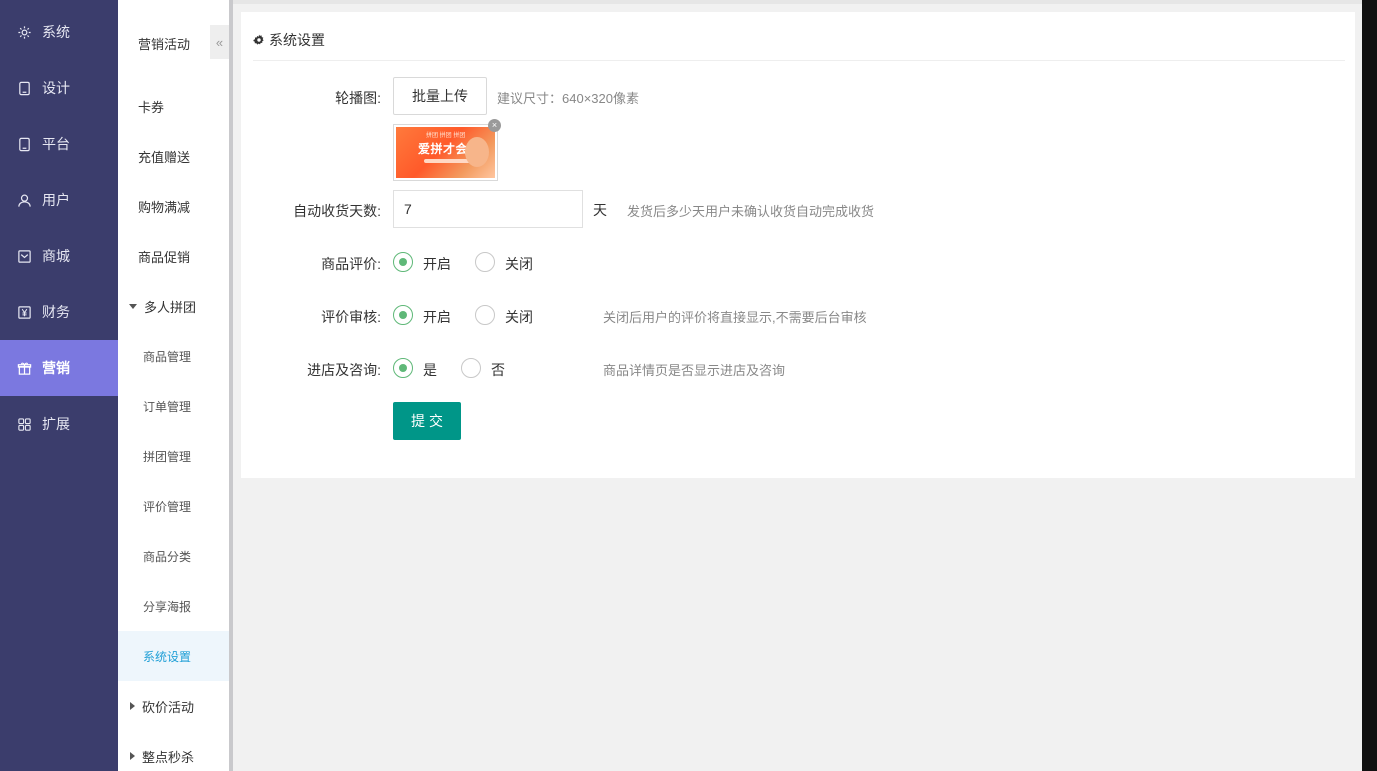  Describe the element at coordinates (174, 106) in the screenshot. I see `sub-item-coupon: 卡券` at that location.